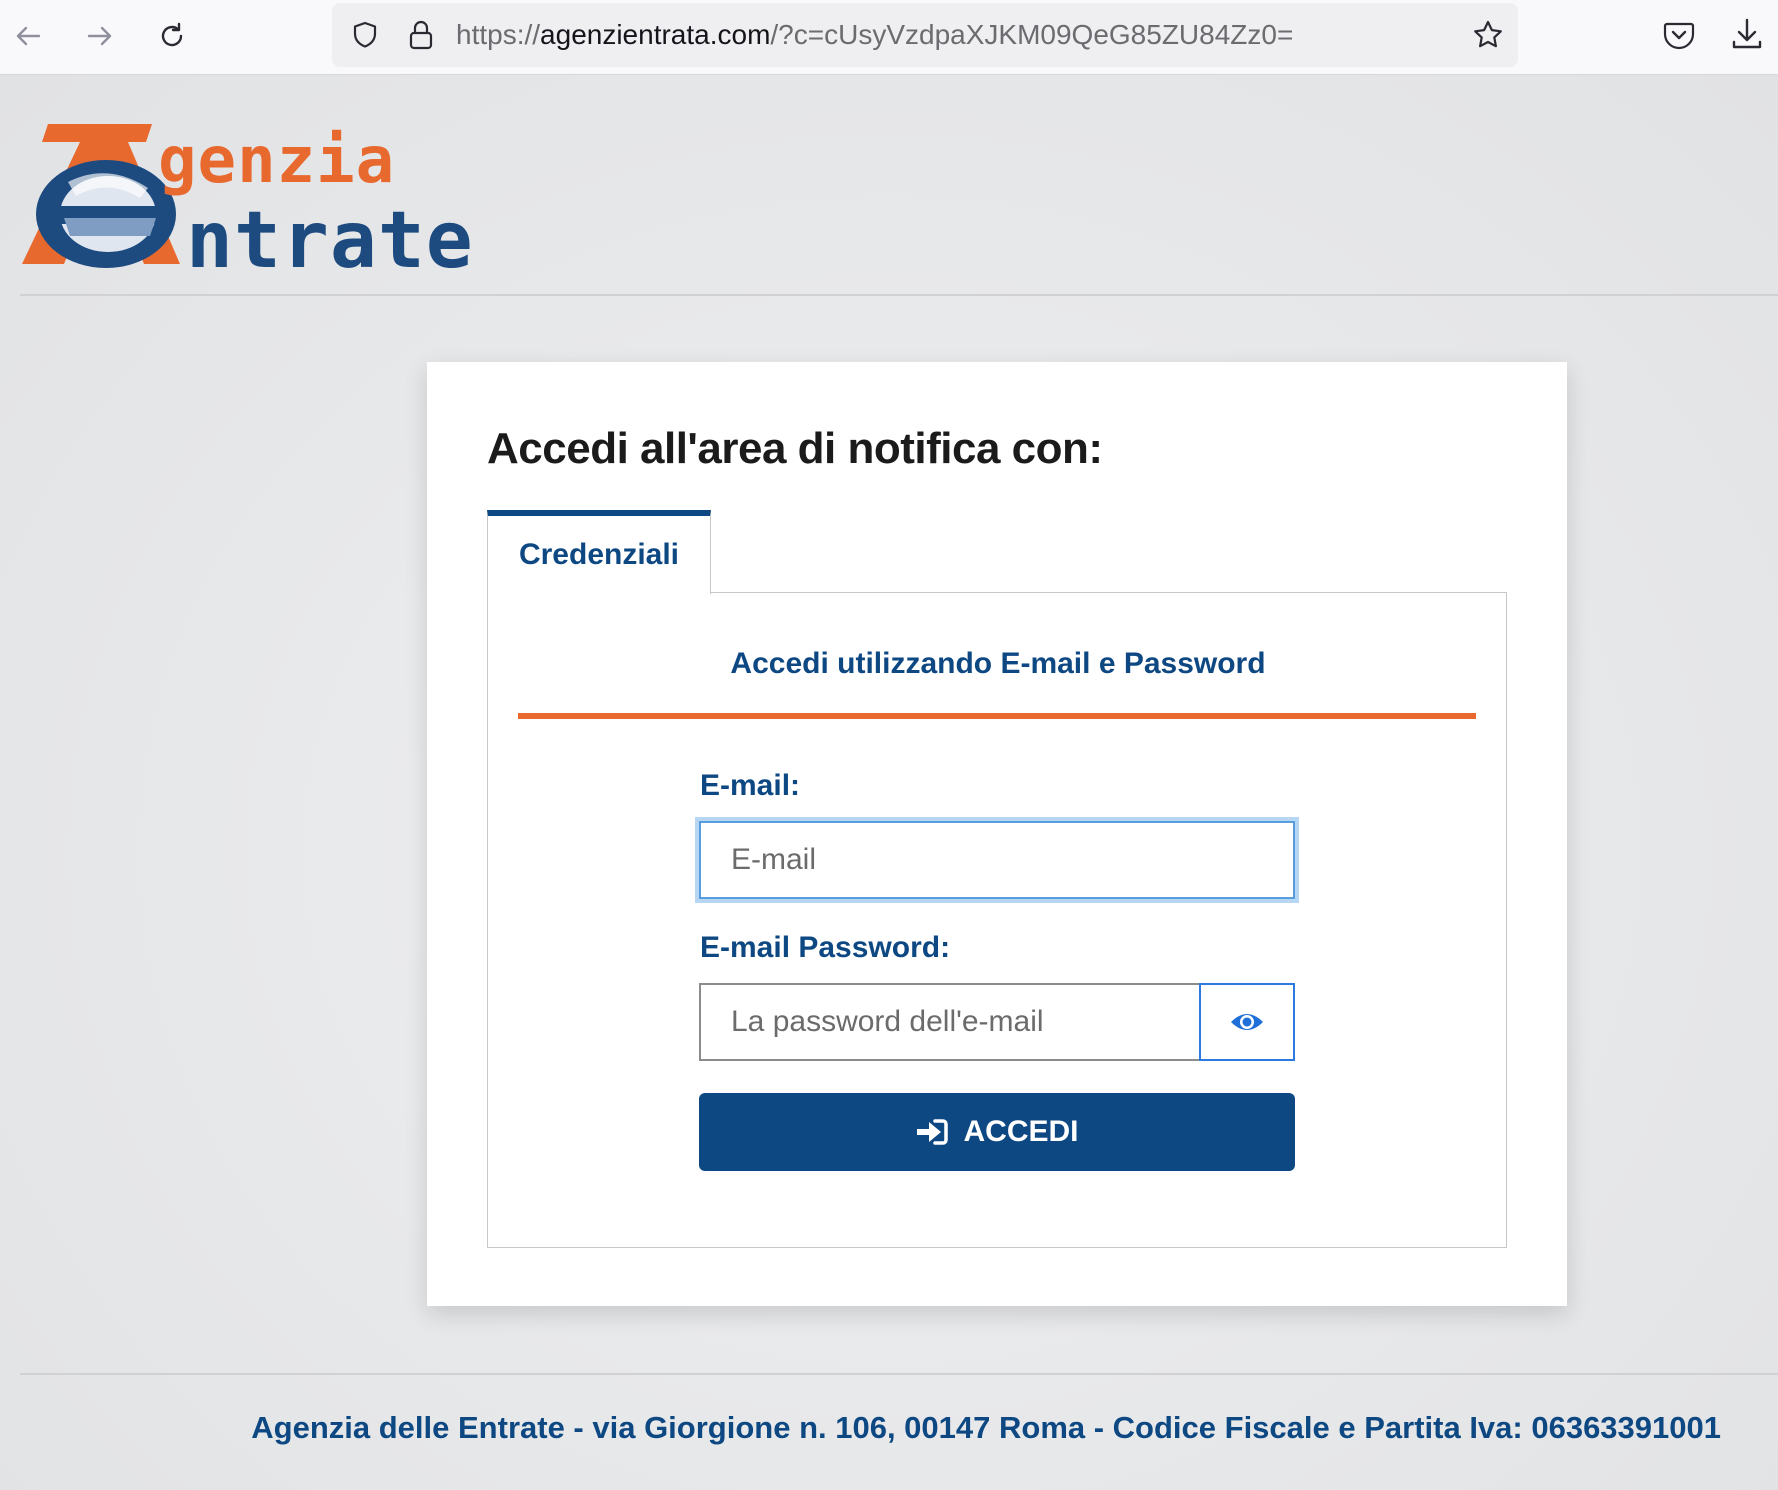 This screenshot has width=1778, height=1490. Describe the element at coordinates (421, 35) in the screenshot. I see `lock-icon` at that location.